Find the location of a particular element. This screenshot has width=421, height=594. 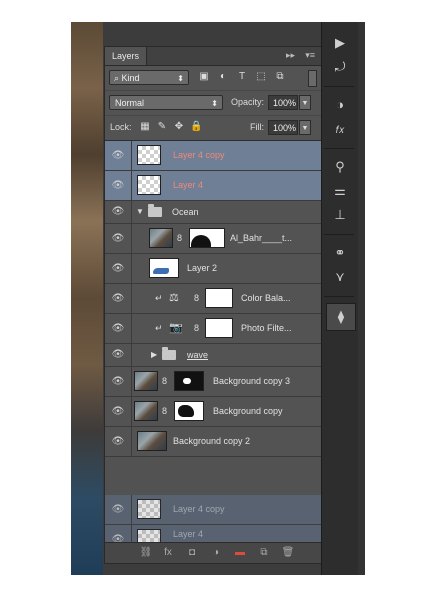

link-layers-icon: ⛓ is located at coordinates (146, 553).